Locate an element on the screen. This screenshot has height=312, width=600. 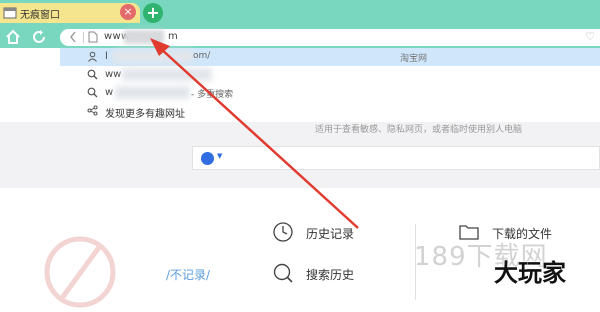
suggestion-text: l is located at coordinates (106, 56).